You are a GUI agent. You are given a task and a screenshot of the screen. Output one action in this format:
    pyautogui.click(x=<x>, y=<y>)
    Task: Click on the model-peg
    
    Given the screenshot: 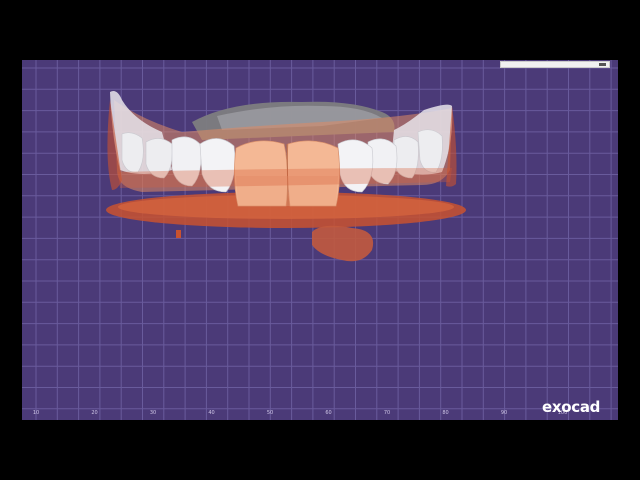 What is the action you would take?
    pyautogui.click(x=178, y=234)
    